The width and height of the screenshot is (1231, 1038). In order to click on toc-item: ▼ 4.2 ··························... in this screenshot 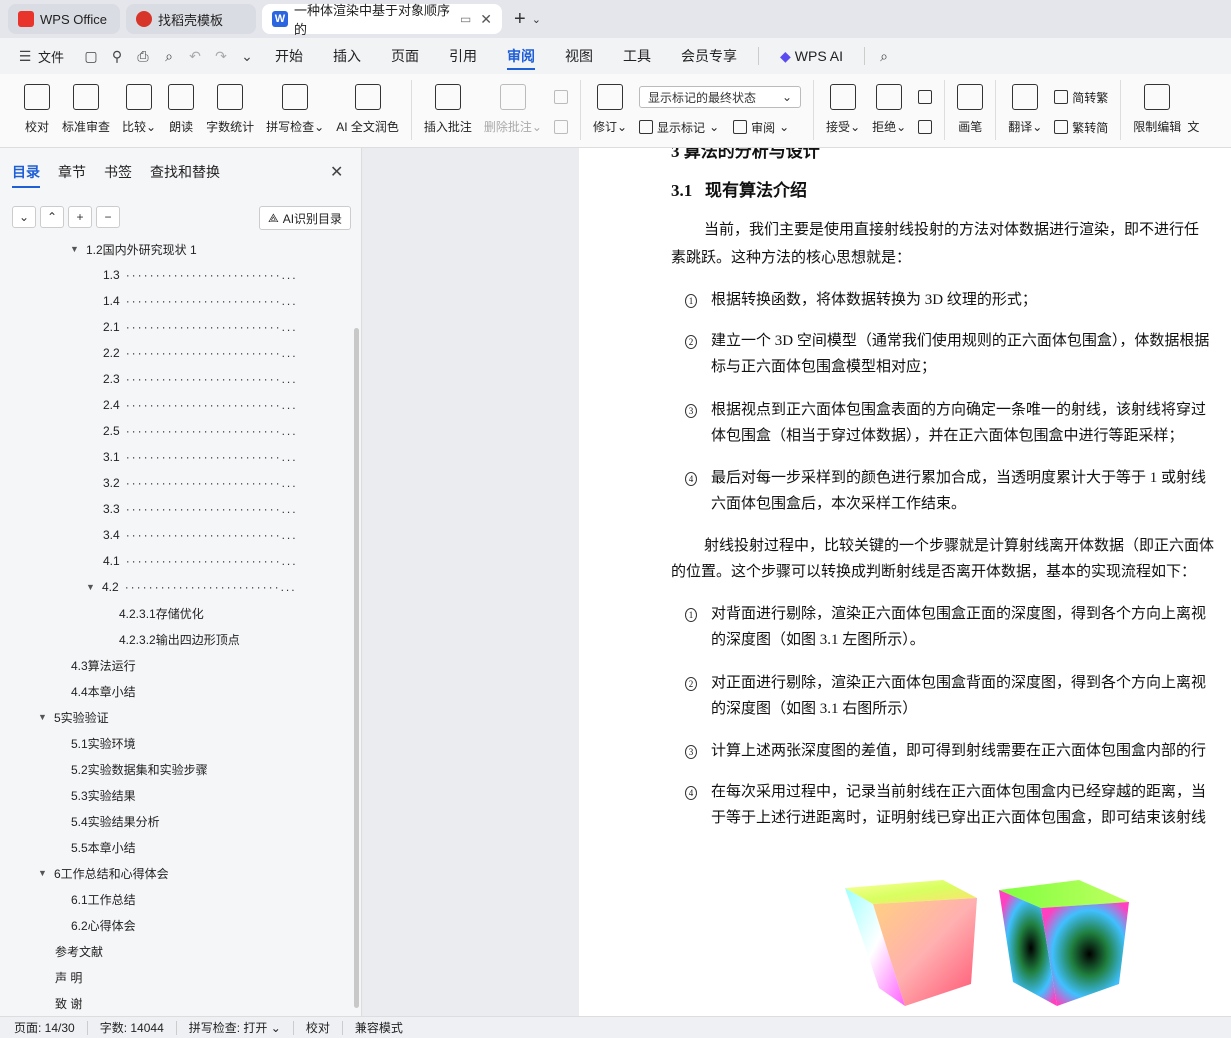, I will do `click(215, 587)`.